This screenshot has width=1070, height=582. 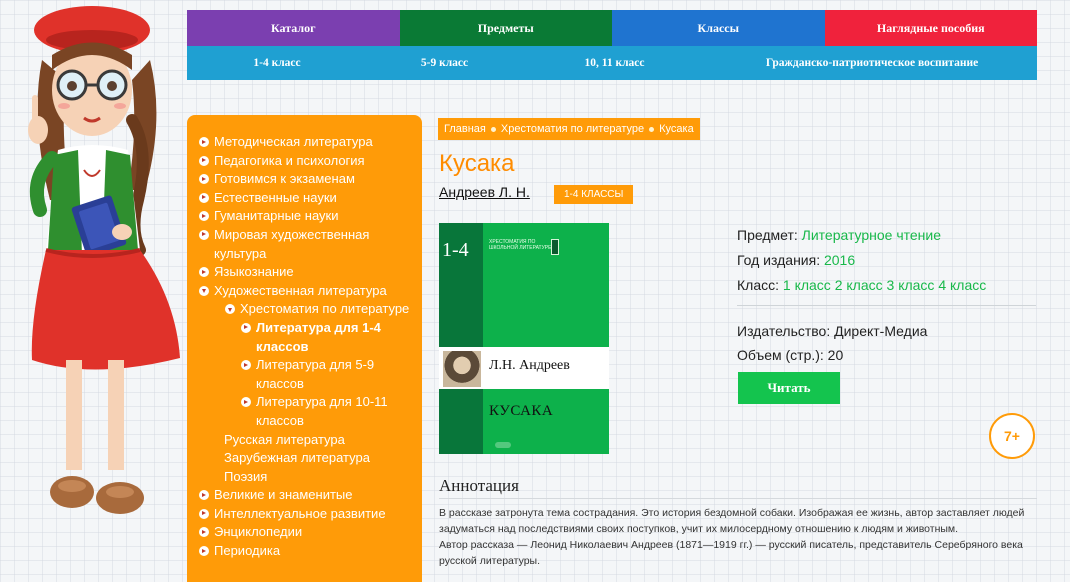 I want to click on nav-classes: Классы, so click(x=718, y=28).